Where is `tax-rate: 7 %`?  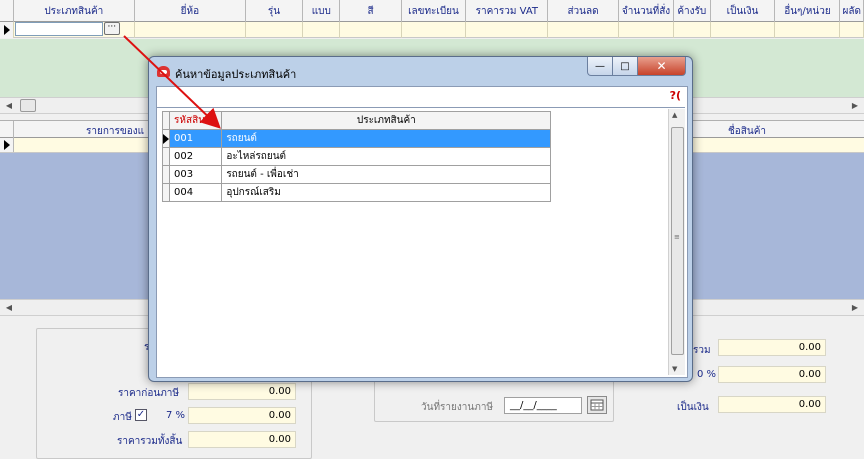
tax-rate: 7 % is located at coordinates (176, 415).